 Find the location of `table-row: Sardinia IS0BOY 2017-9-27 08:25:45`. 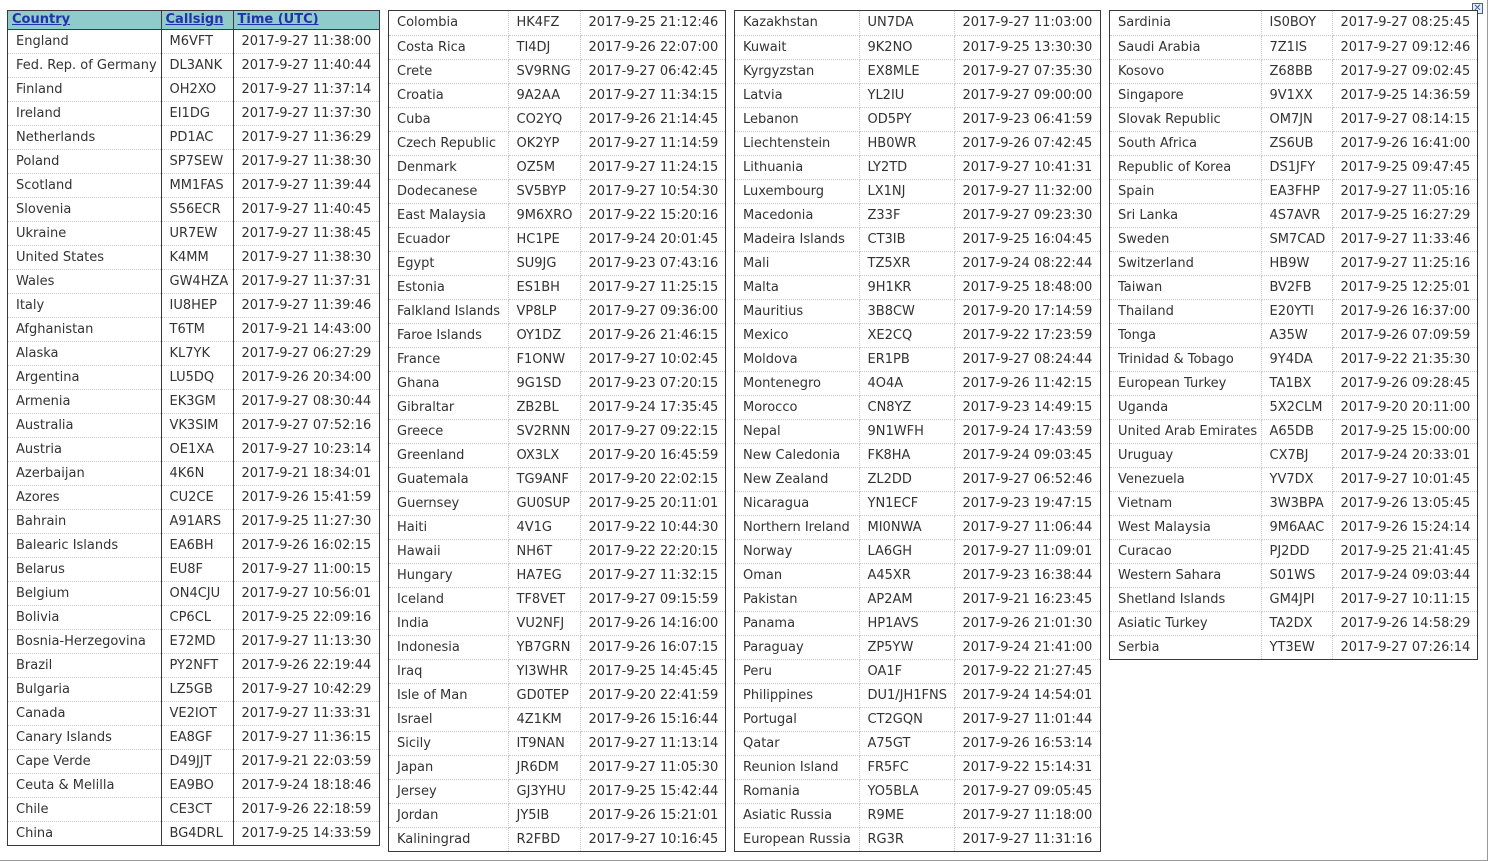

table-row: Sardinia IS0BOY 2017-9-27 08:25:45 is located at coordinates (1293, 23).